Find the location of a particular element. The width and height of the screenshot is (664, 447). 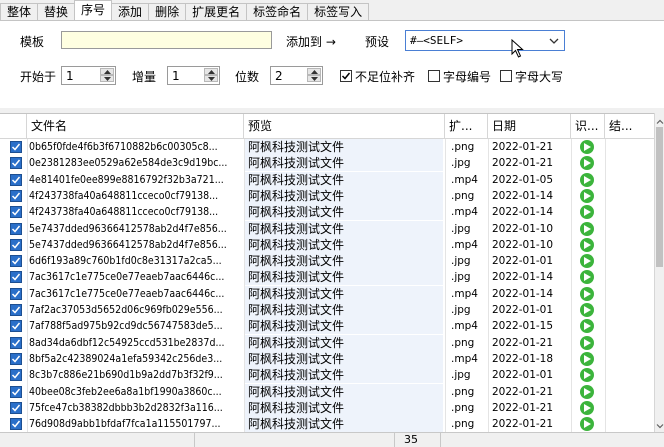

tab-6: 标签命名 is located at coordinates (277, 11).